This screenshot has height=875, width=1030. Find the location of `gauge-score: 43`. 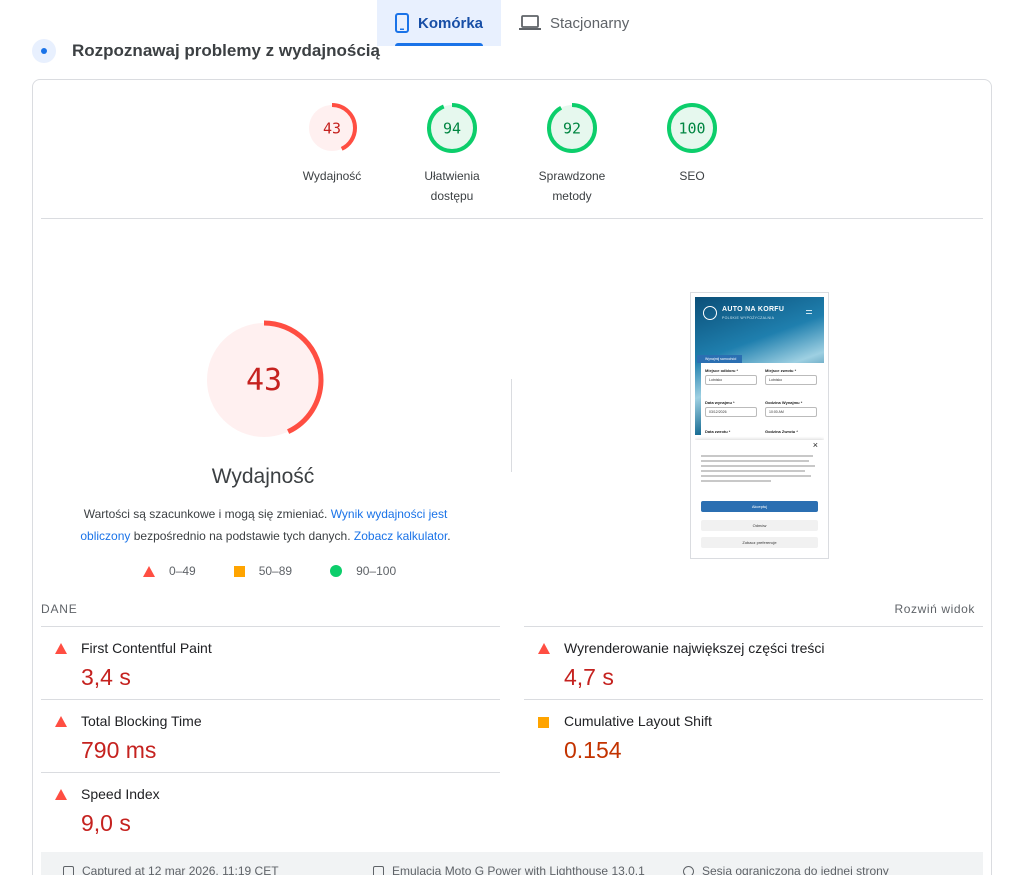

gauge-score: 43 is located at coordinates (332, 129).